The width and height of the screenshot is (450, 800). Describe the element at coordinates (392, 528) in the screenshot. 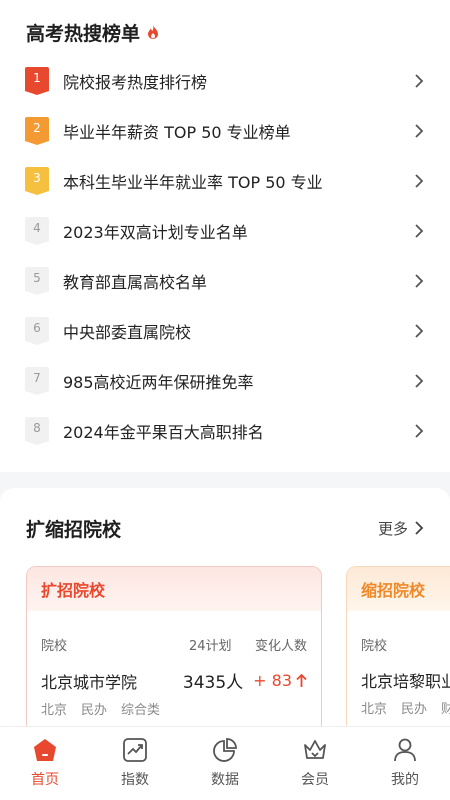

I see `more-label: 更多` at that location.